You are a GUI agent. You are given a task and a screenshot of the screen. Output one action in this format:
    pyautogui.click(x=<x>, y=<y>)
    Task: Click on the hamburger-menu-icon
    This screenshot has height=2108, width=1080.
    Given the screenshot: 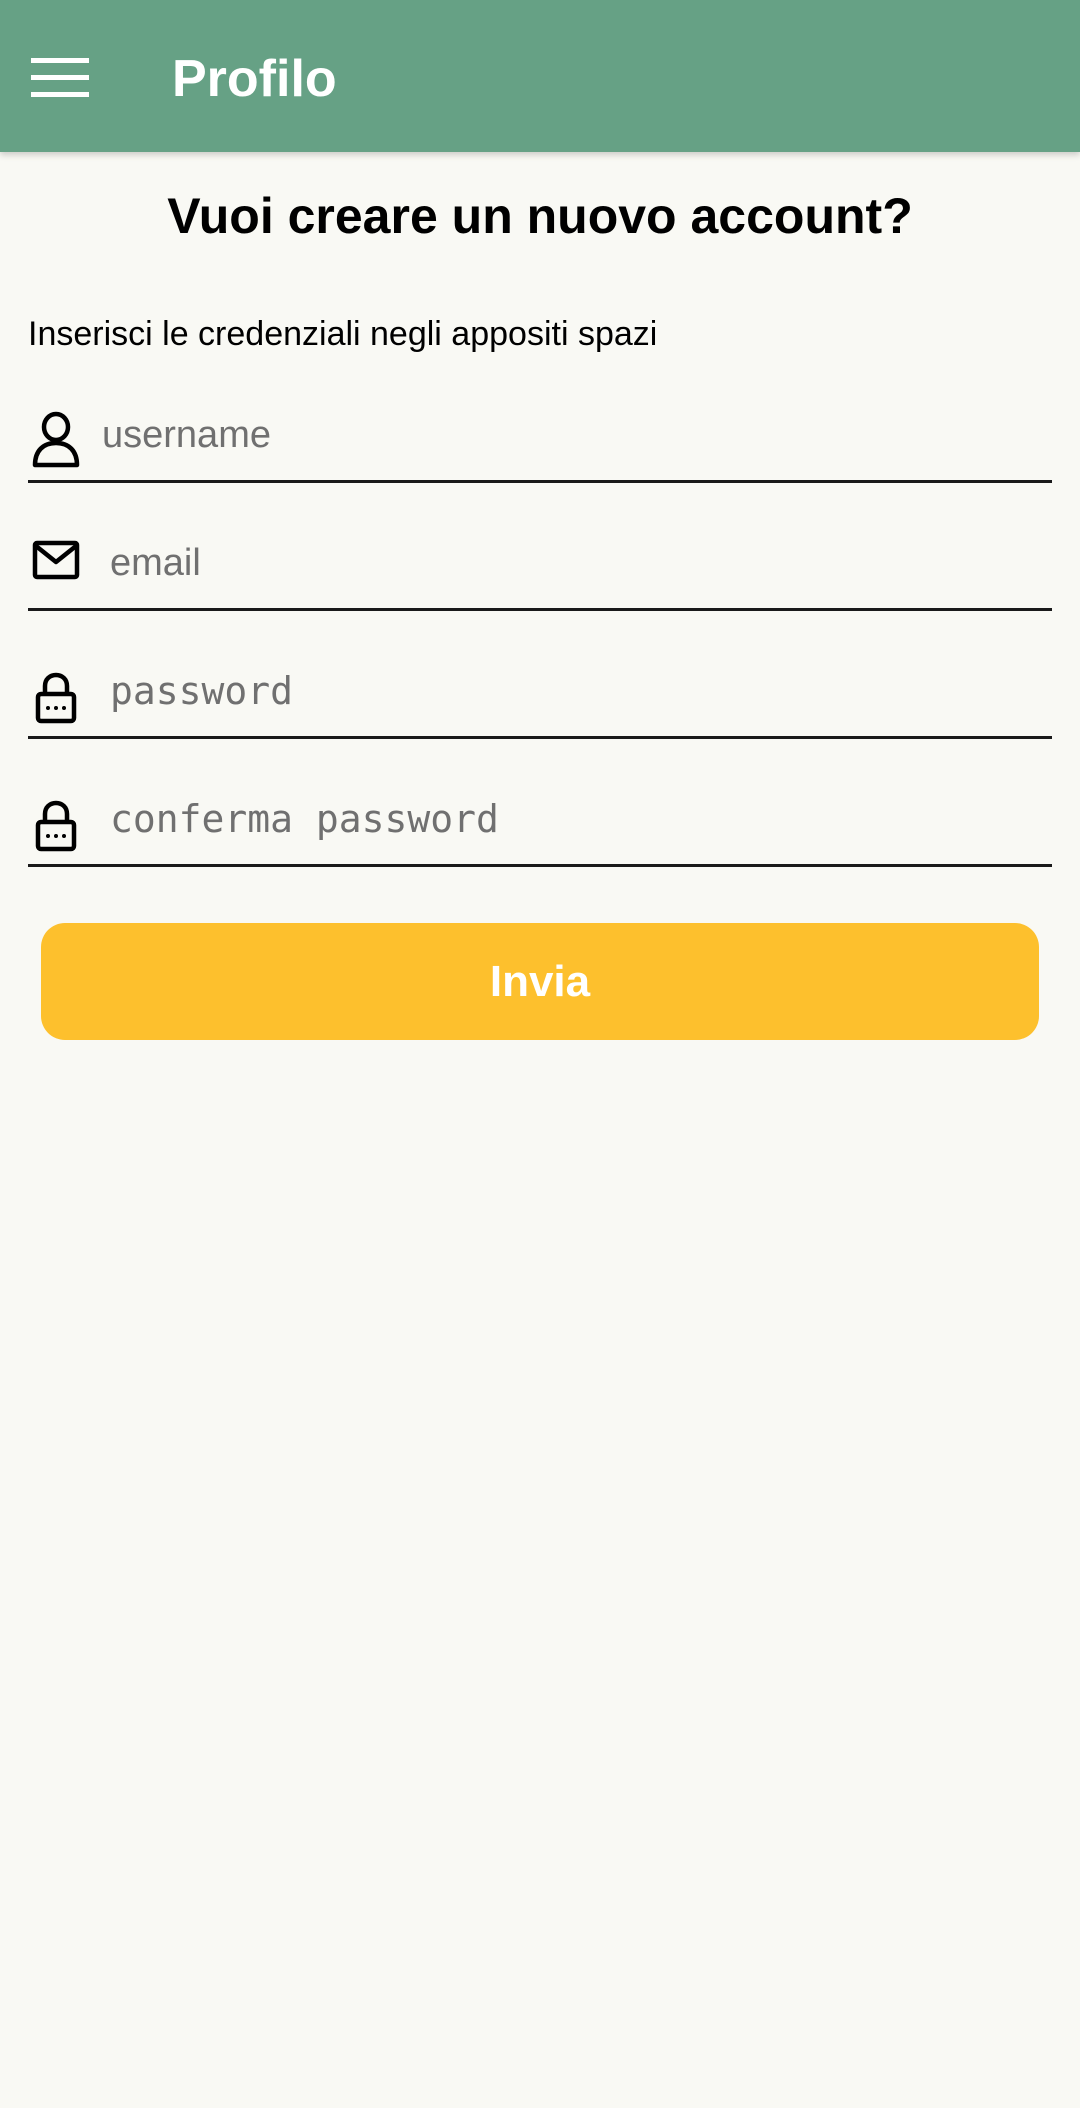 What is the action you would take?
    pyautogui.click(x=60, y=77)
    